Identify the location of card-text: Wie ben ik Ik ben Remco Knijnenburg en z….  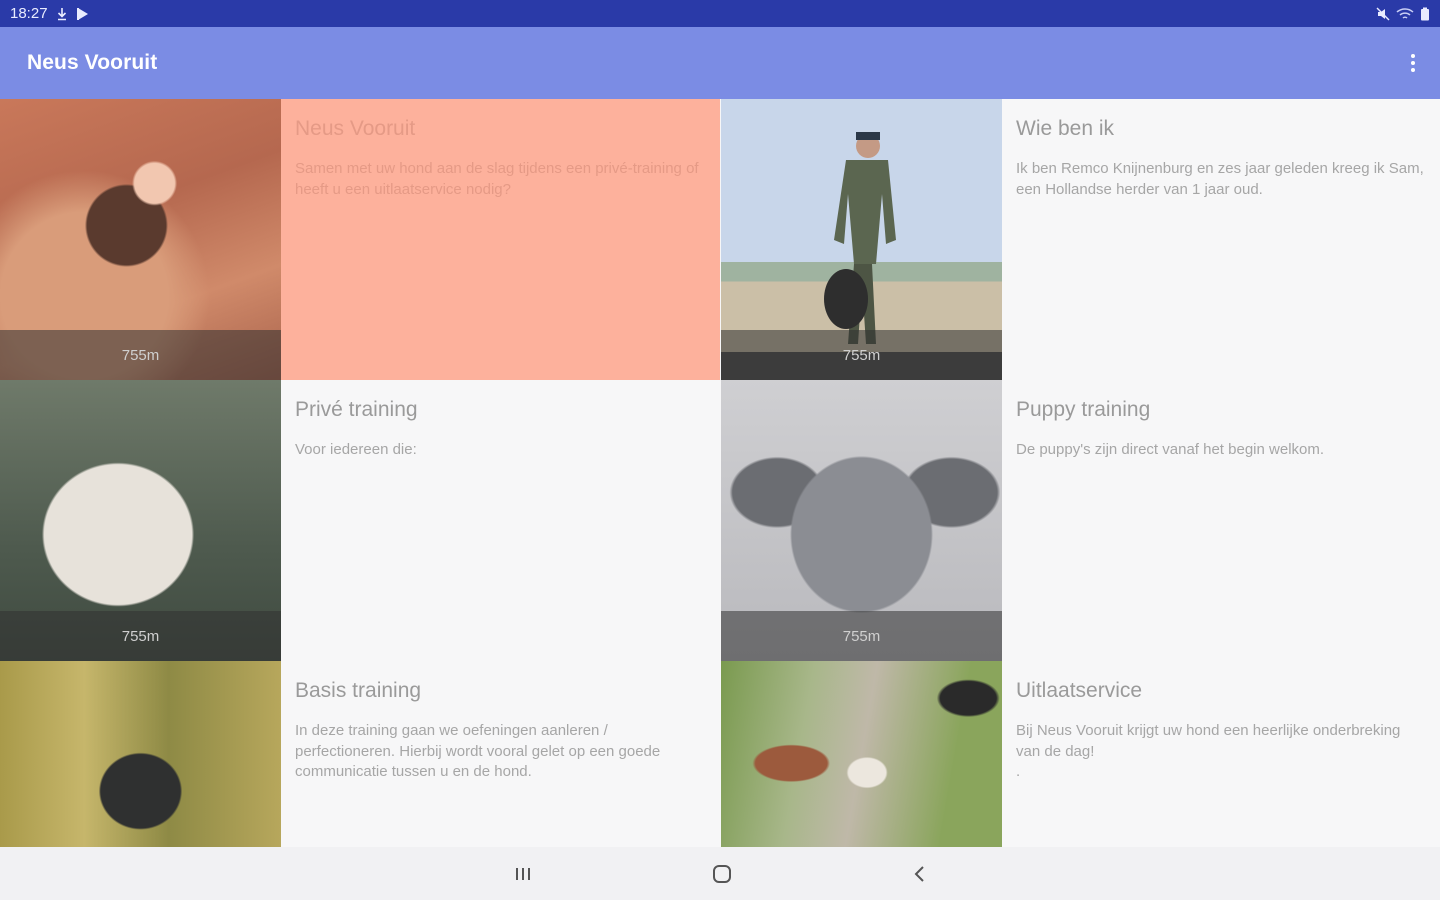
(1221, 239).